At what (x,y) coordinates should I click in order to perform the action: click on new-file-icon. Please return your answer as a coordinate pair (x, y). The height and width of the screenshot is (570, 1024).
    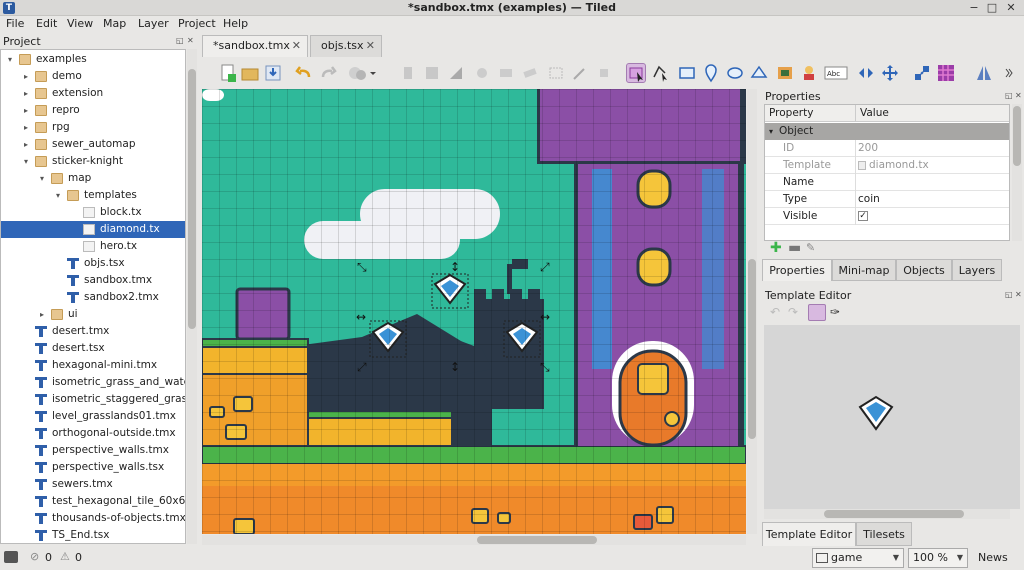
    Looking at the image, I should click on (228, 73).